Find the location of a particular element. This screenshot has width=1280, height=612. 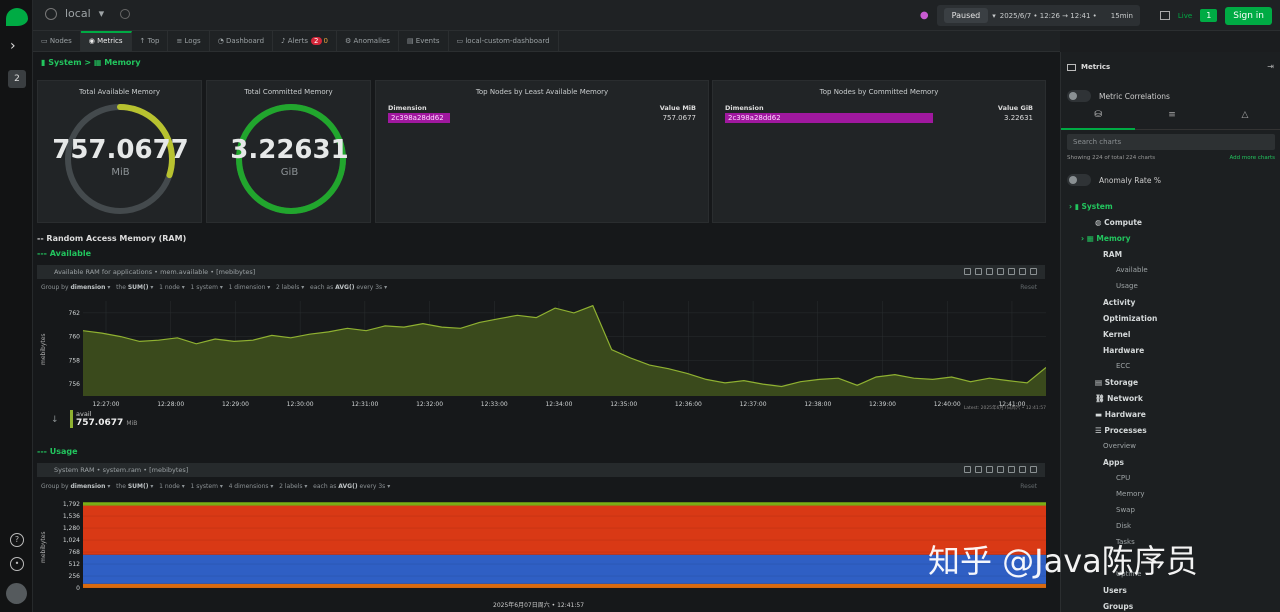

gauge-unit: MiB is located at coordinates (120, 172).